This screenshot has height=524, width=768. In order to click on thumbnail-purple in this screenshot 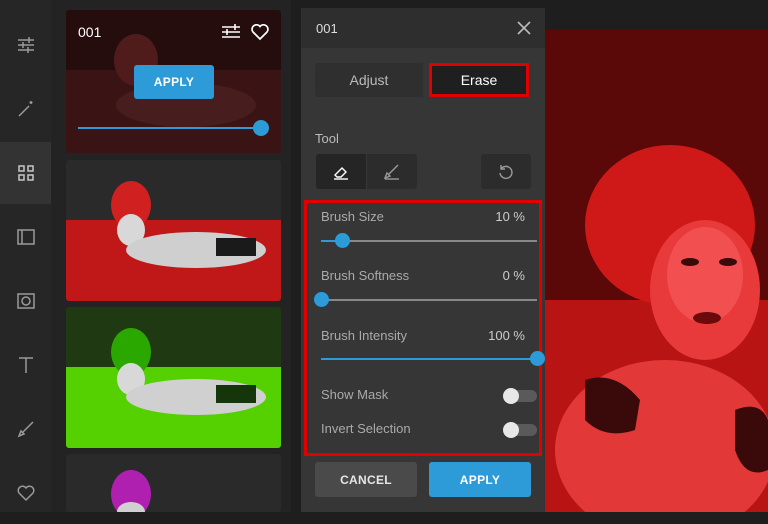, I will do `click(173, 483)`.